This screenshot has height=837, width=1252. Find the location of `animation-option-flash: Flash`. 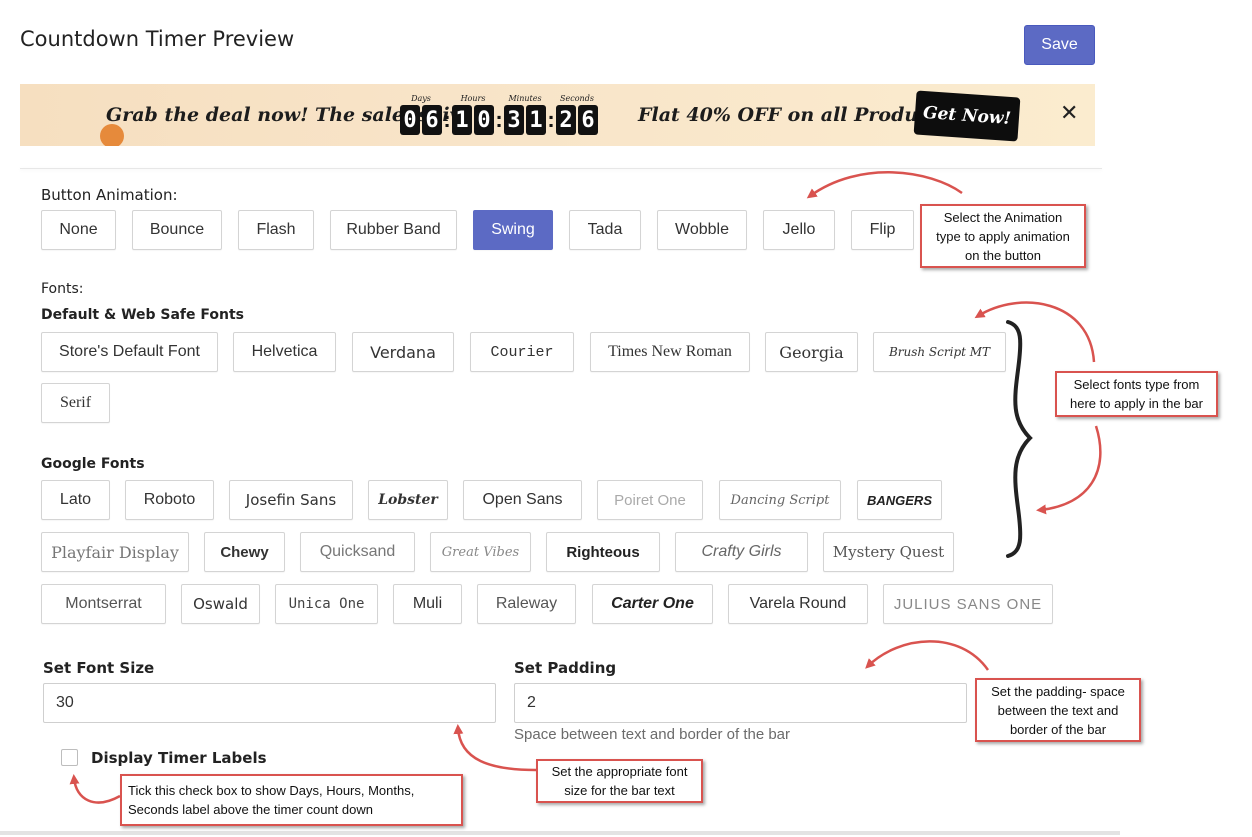

animation-option-flash: Flash is located at coordinates (276, 230).